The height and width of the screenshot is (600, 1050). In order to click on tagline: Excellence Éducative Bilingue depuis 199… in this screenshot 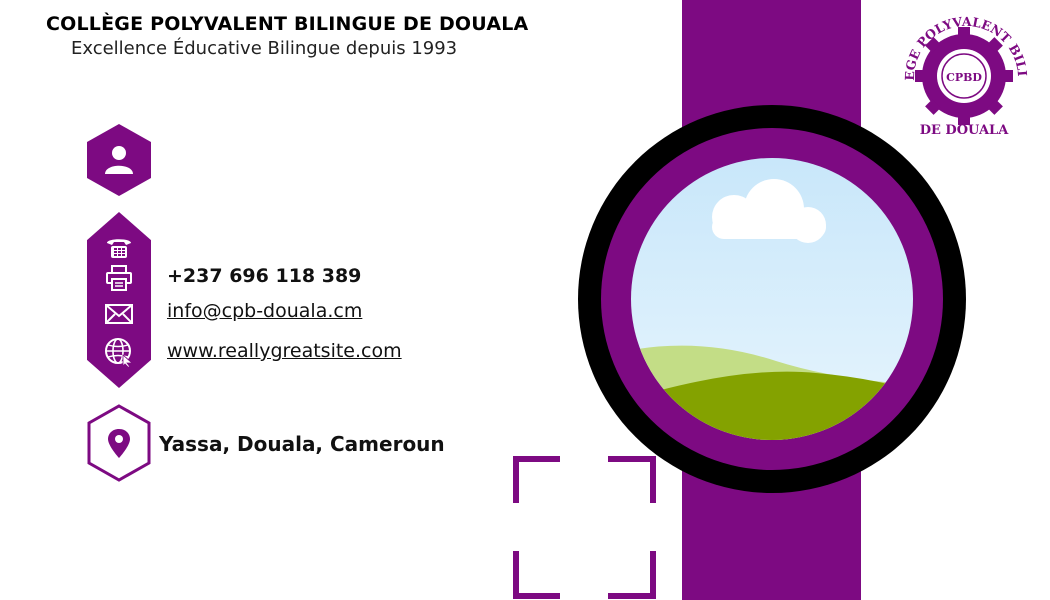, I will do `click(264, 48)`.